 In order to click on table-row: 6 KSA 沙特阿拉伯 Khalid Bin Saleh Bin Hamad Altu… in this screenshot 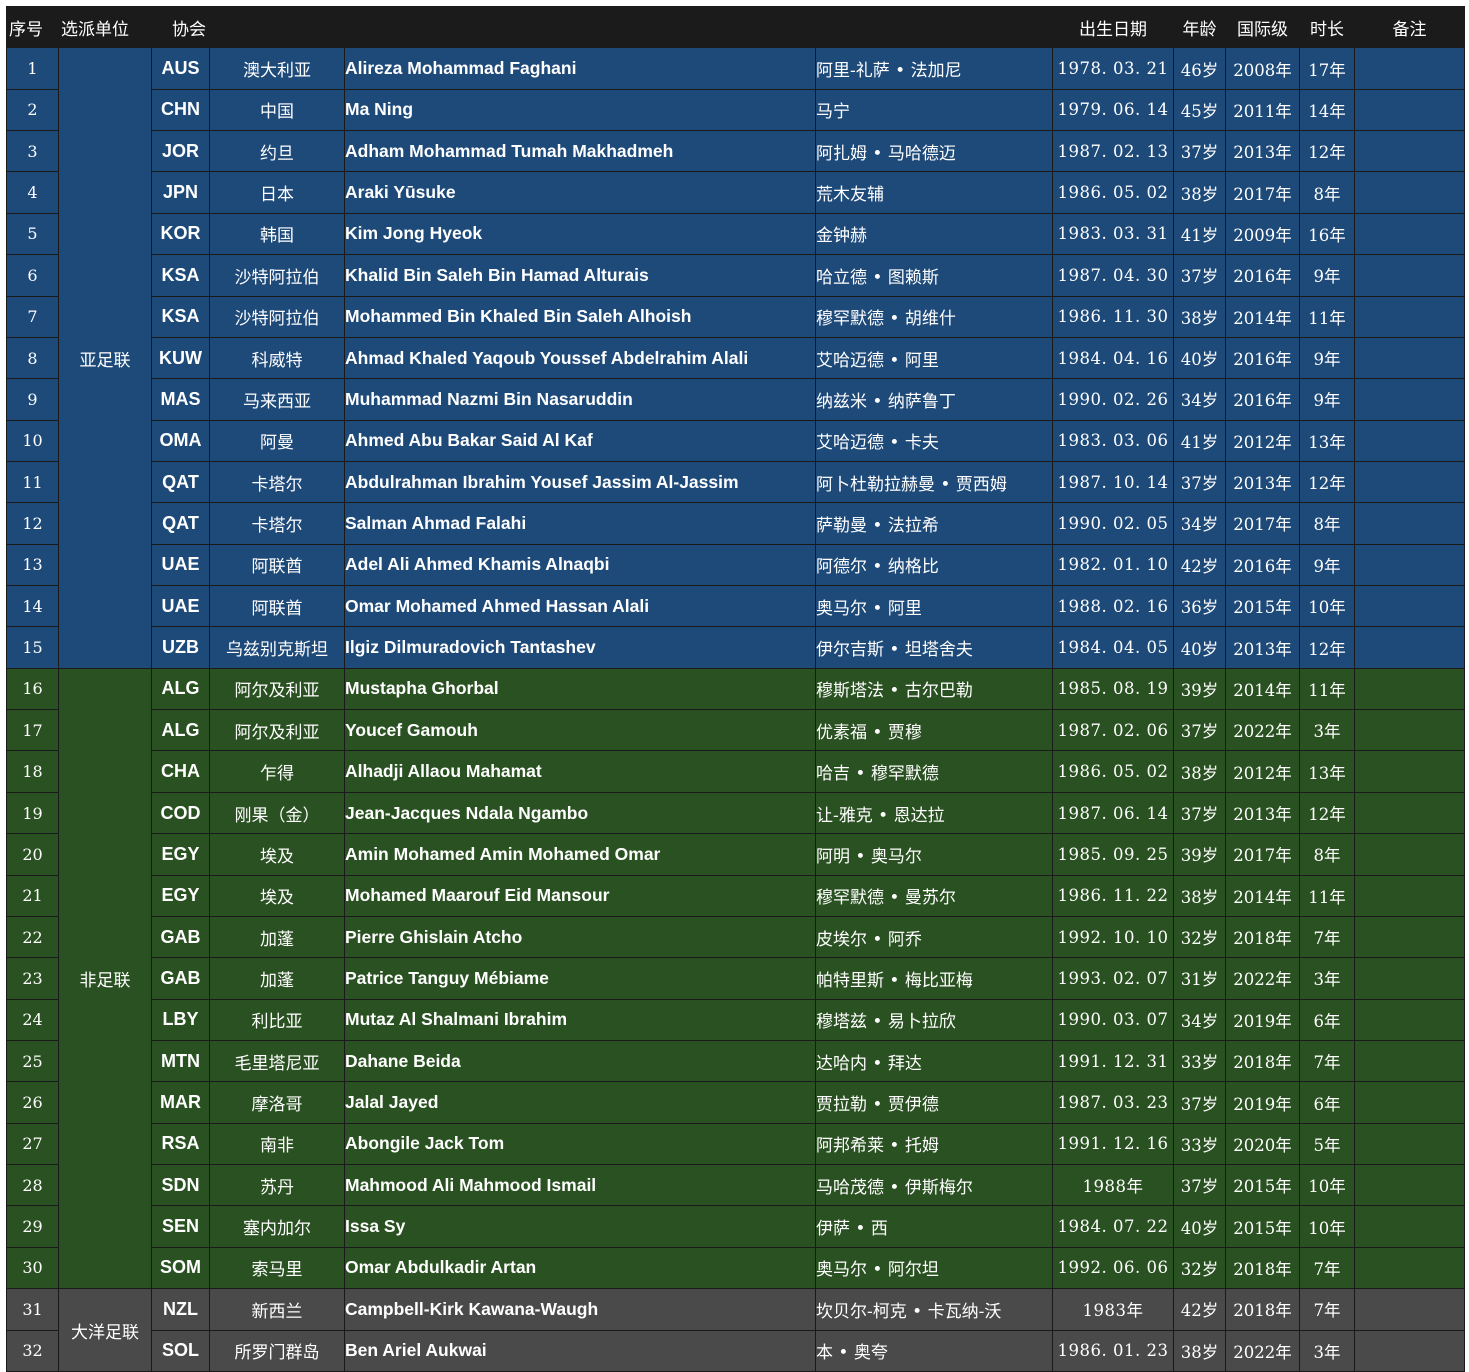, I will do `click(735, 275)`.